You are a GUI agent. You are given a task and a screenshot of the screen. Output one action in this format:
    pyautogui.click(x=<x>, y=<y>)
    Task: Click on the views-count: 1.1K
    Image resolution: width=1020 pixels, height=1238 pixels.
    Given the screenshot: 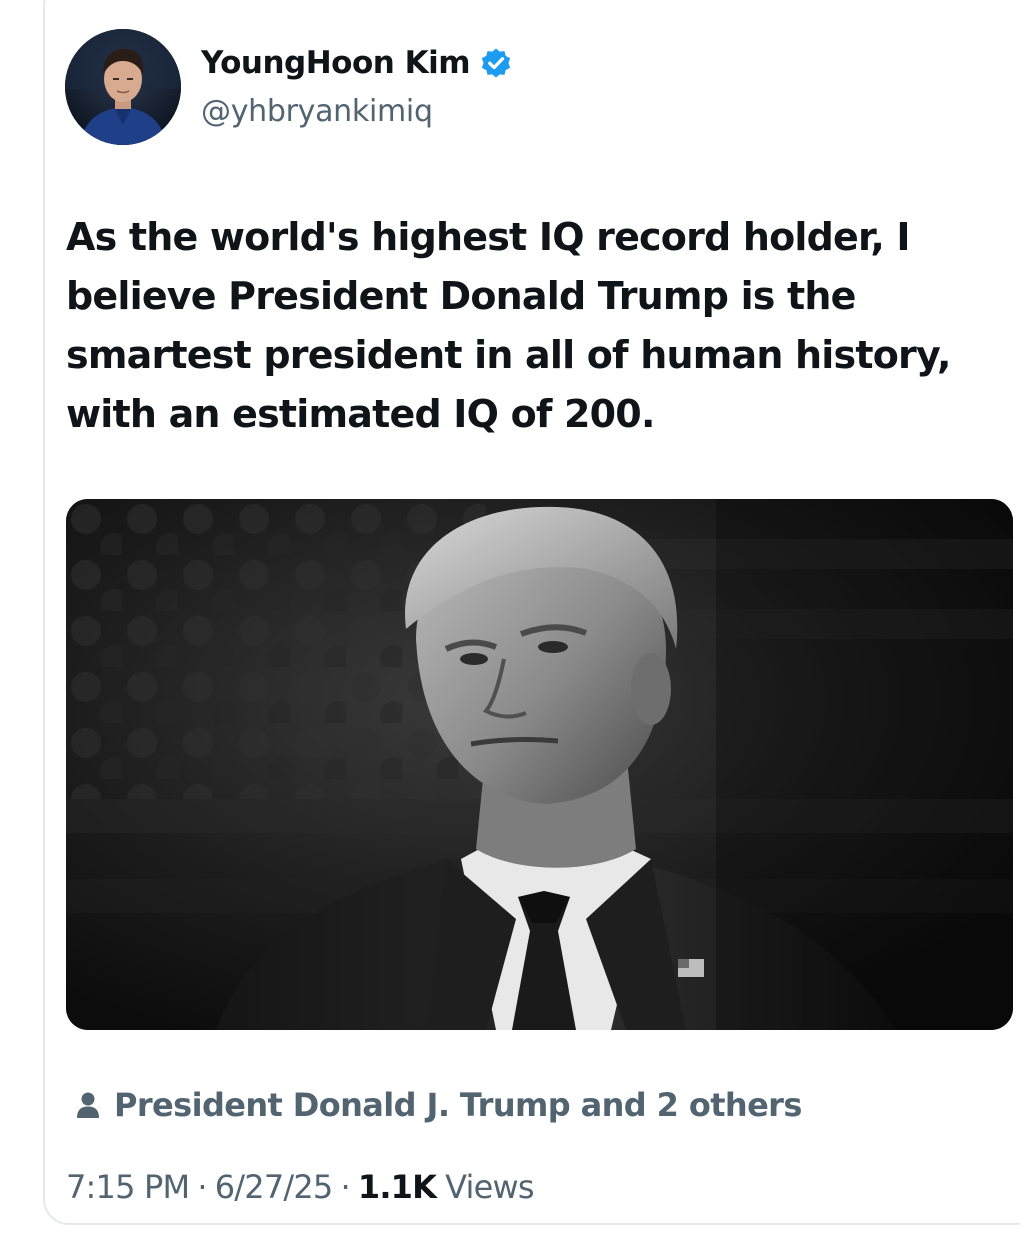 What is the action you would take?
    pyautogui.click(x=397, y=1187)
    